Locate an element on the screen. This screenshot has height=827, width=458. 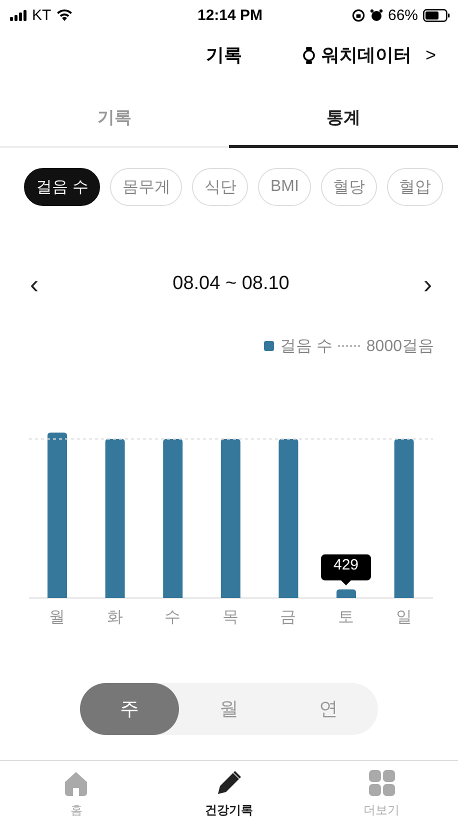
next-week-button: › is located at coordinates (427, 284).